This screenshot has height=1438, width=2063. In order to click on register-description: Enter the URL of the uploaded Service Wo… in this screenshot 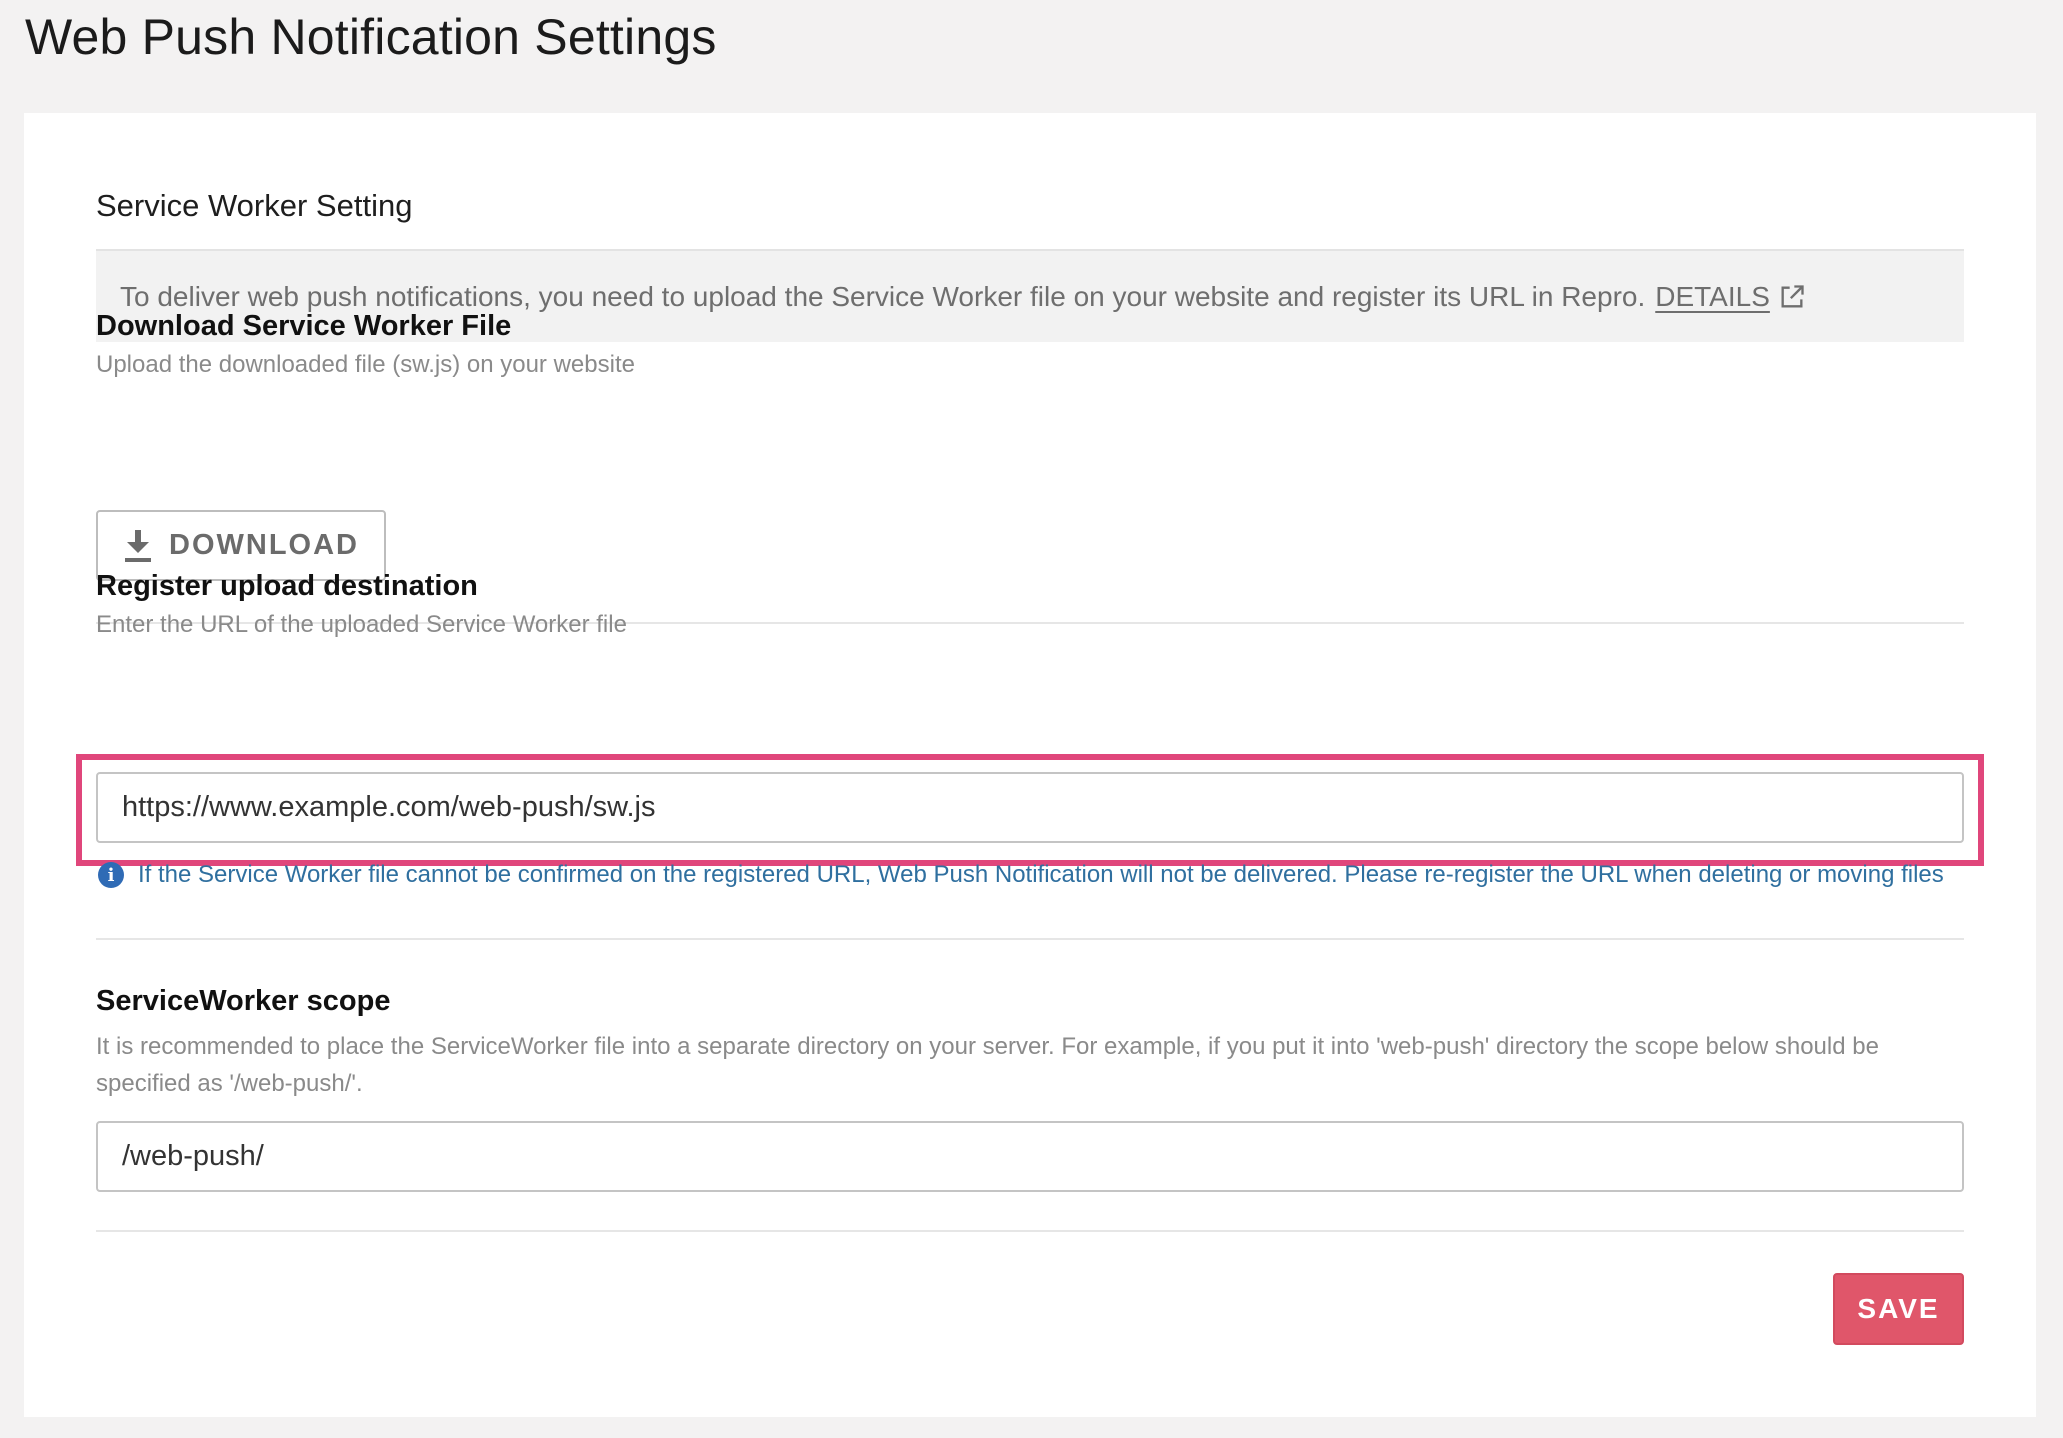, I will do `click(361, 624)`.